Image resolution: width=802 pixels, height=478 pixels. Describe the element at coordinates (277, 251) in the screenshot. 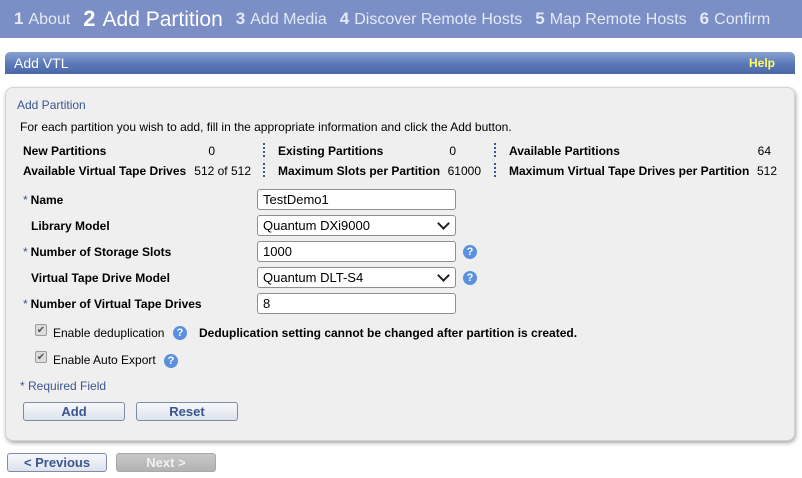

I see `storage-slots-value: 1000` at that location.